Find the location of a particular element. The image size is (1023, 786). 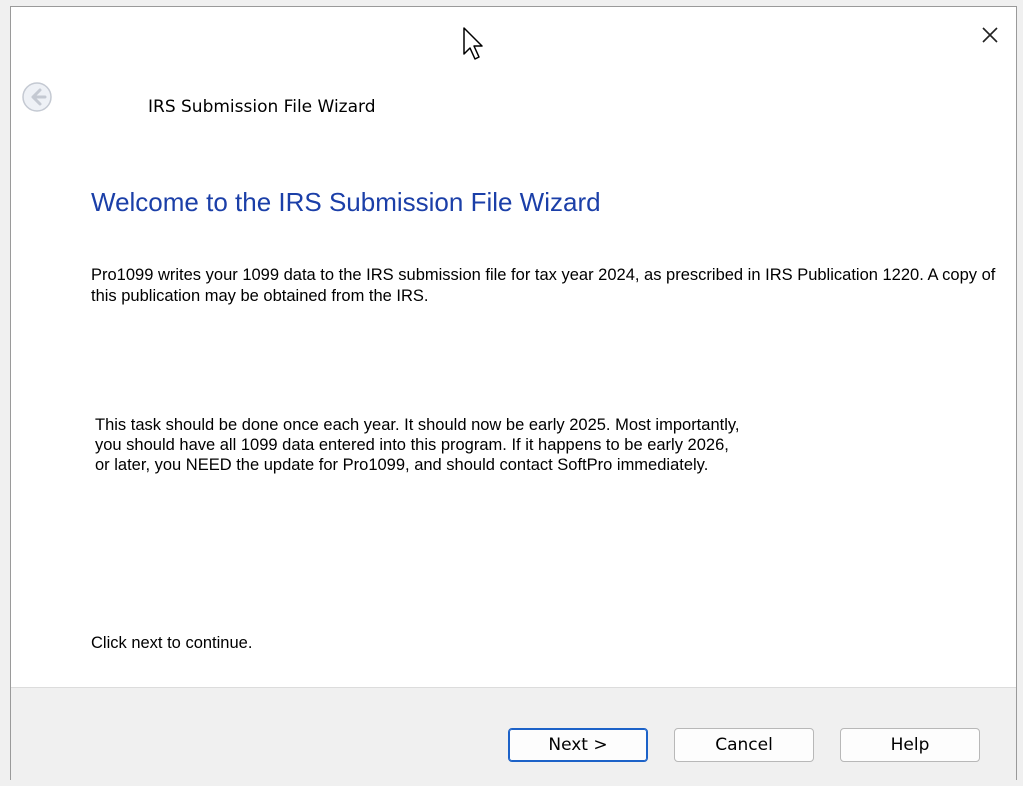

next-button: Next > is located at coordinates (578, 745).